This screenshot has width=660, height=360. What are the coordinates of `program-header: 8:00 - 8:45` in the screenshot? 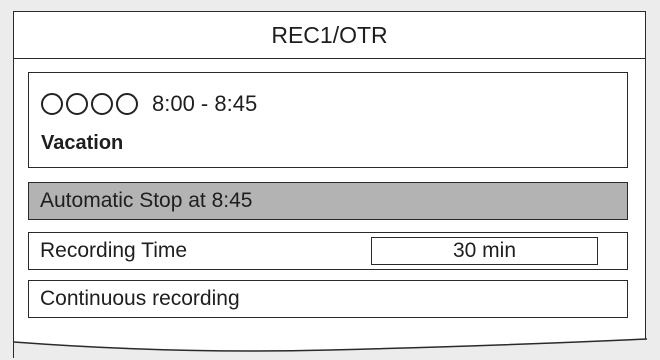 It's located at (149, 104).